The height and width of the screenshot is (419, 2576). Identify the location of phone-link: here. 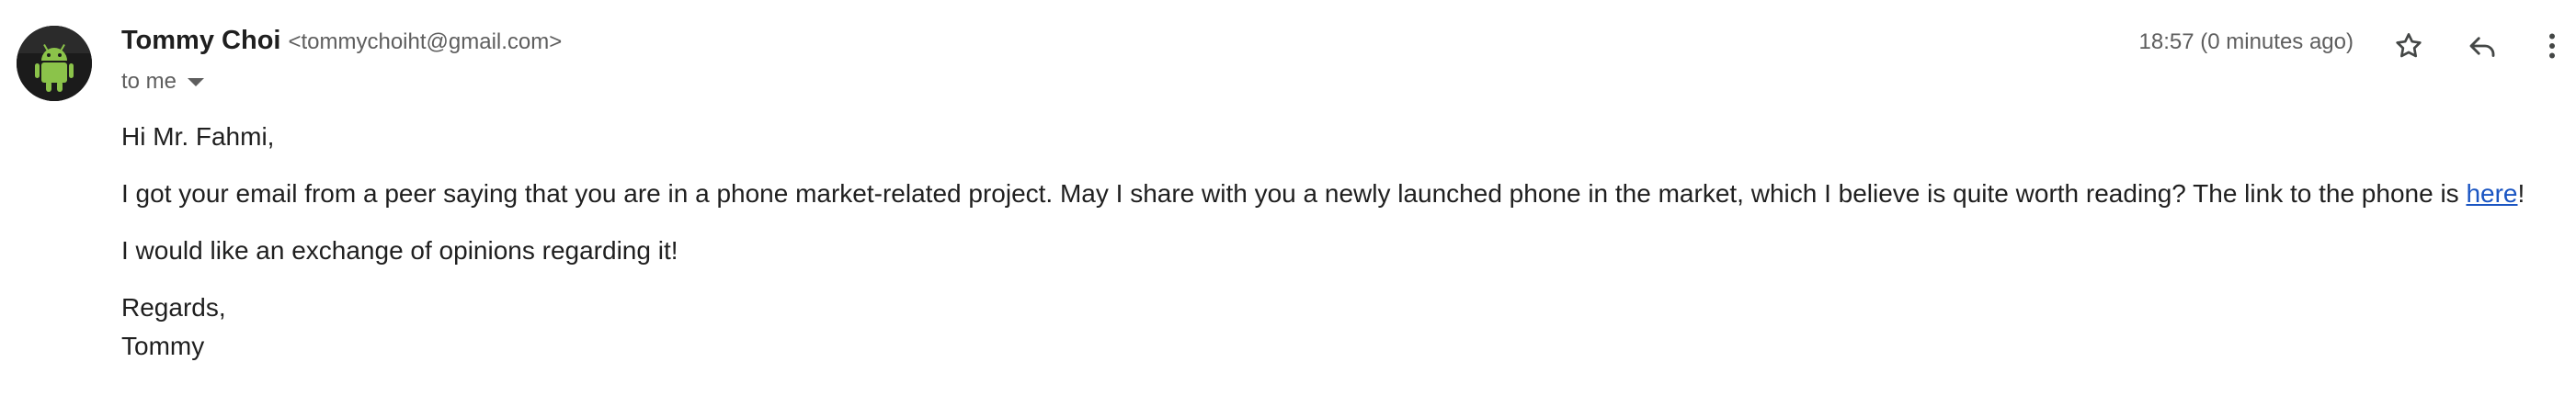
(2491, 193).